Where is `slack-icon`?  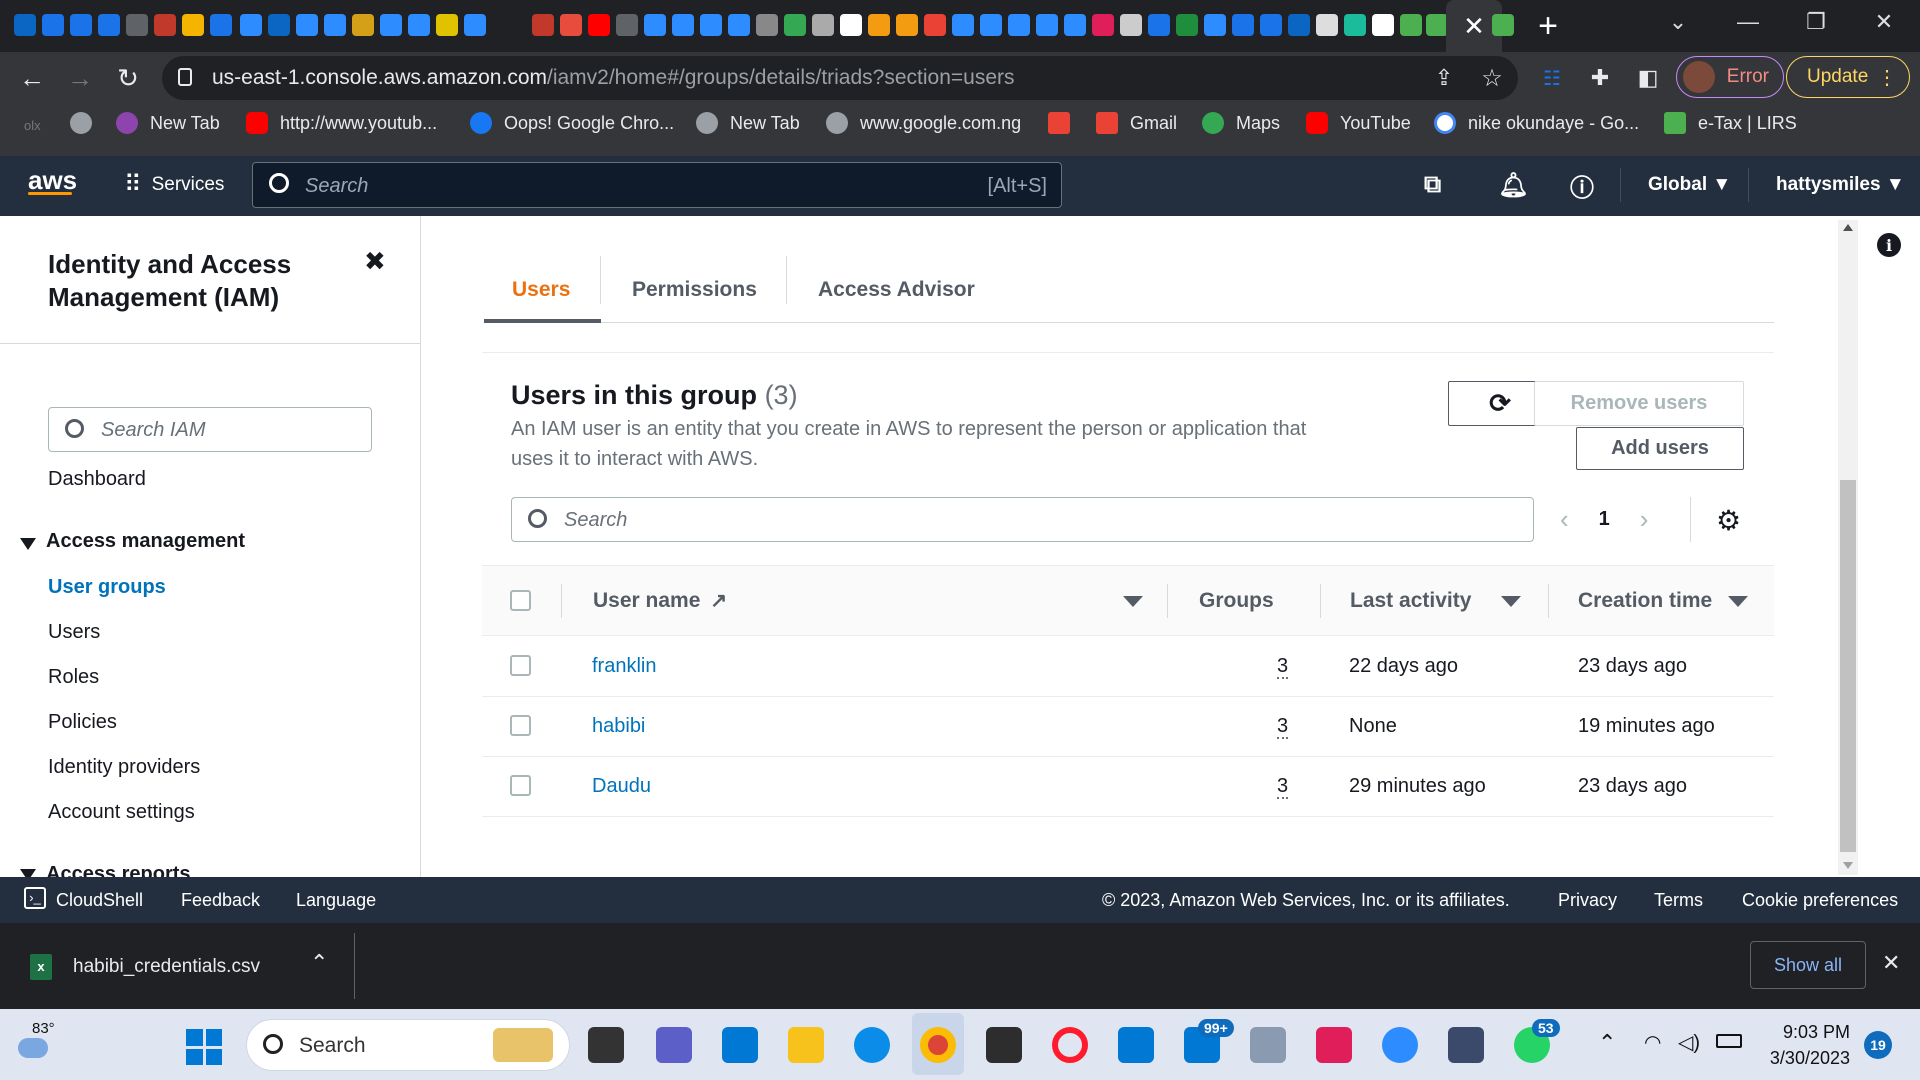 slack-icon is located at coordinates (1334, 1045).